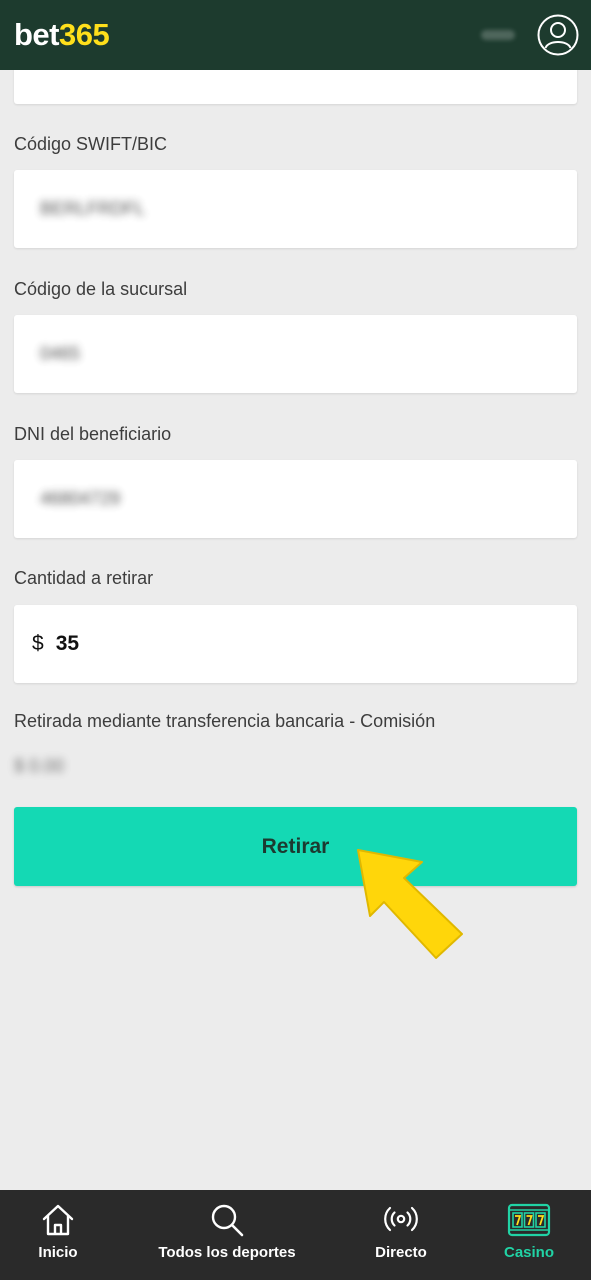 The image size is (591, 1280). I want to click on nav-label-live: Directo, so click(401, 1252).